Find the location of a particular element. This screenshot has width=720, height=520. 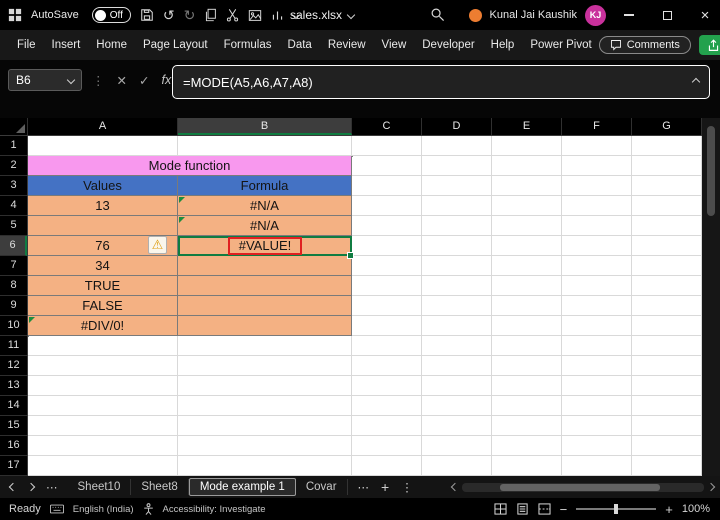

cell-a3-values-header: Values is located at coordinates (103, 186).